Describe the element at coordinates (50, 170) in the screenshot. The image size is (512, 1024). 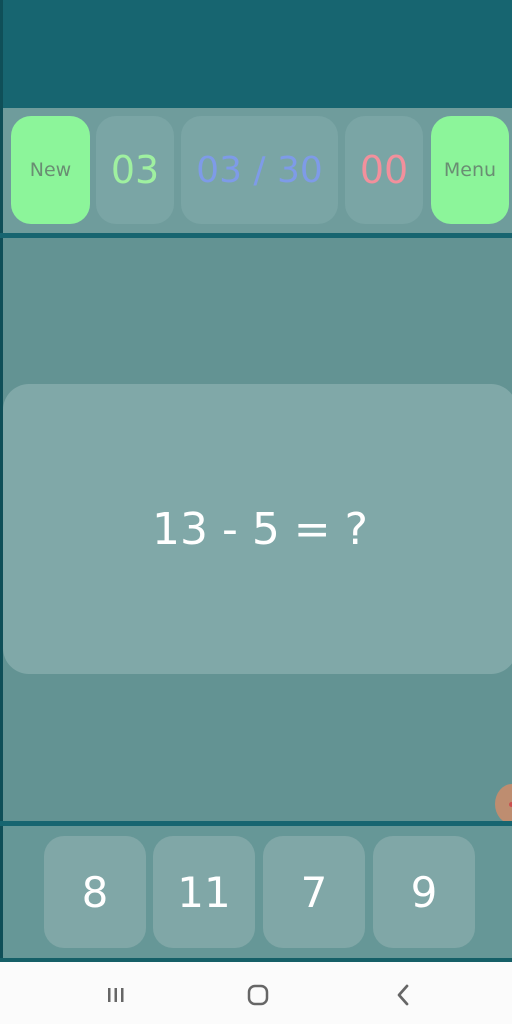
I see `new-game-button: New` at that location.